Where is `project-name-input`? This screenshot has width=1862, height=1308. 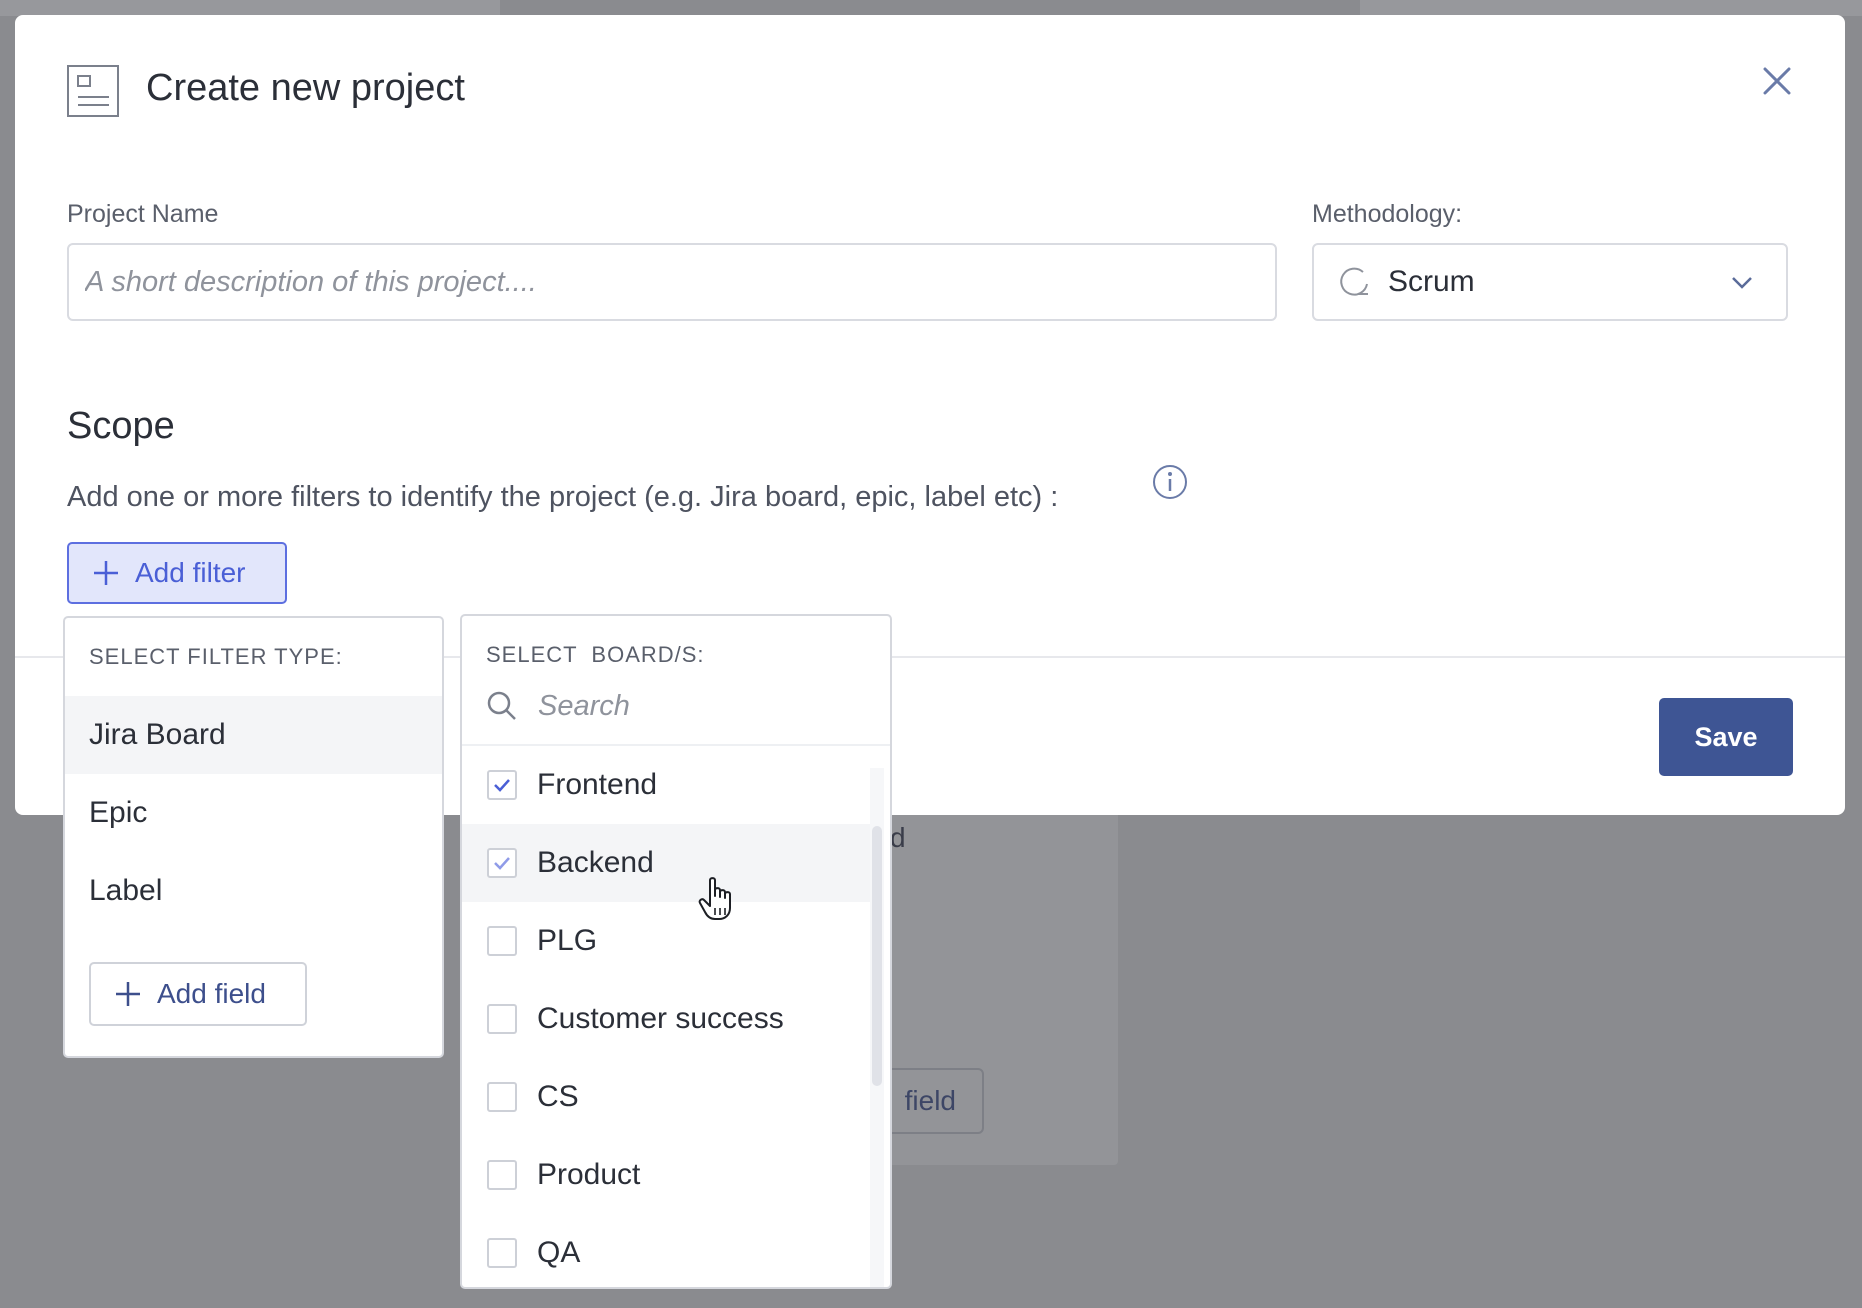
project-name-input is located at coordinates (672, 282).